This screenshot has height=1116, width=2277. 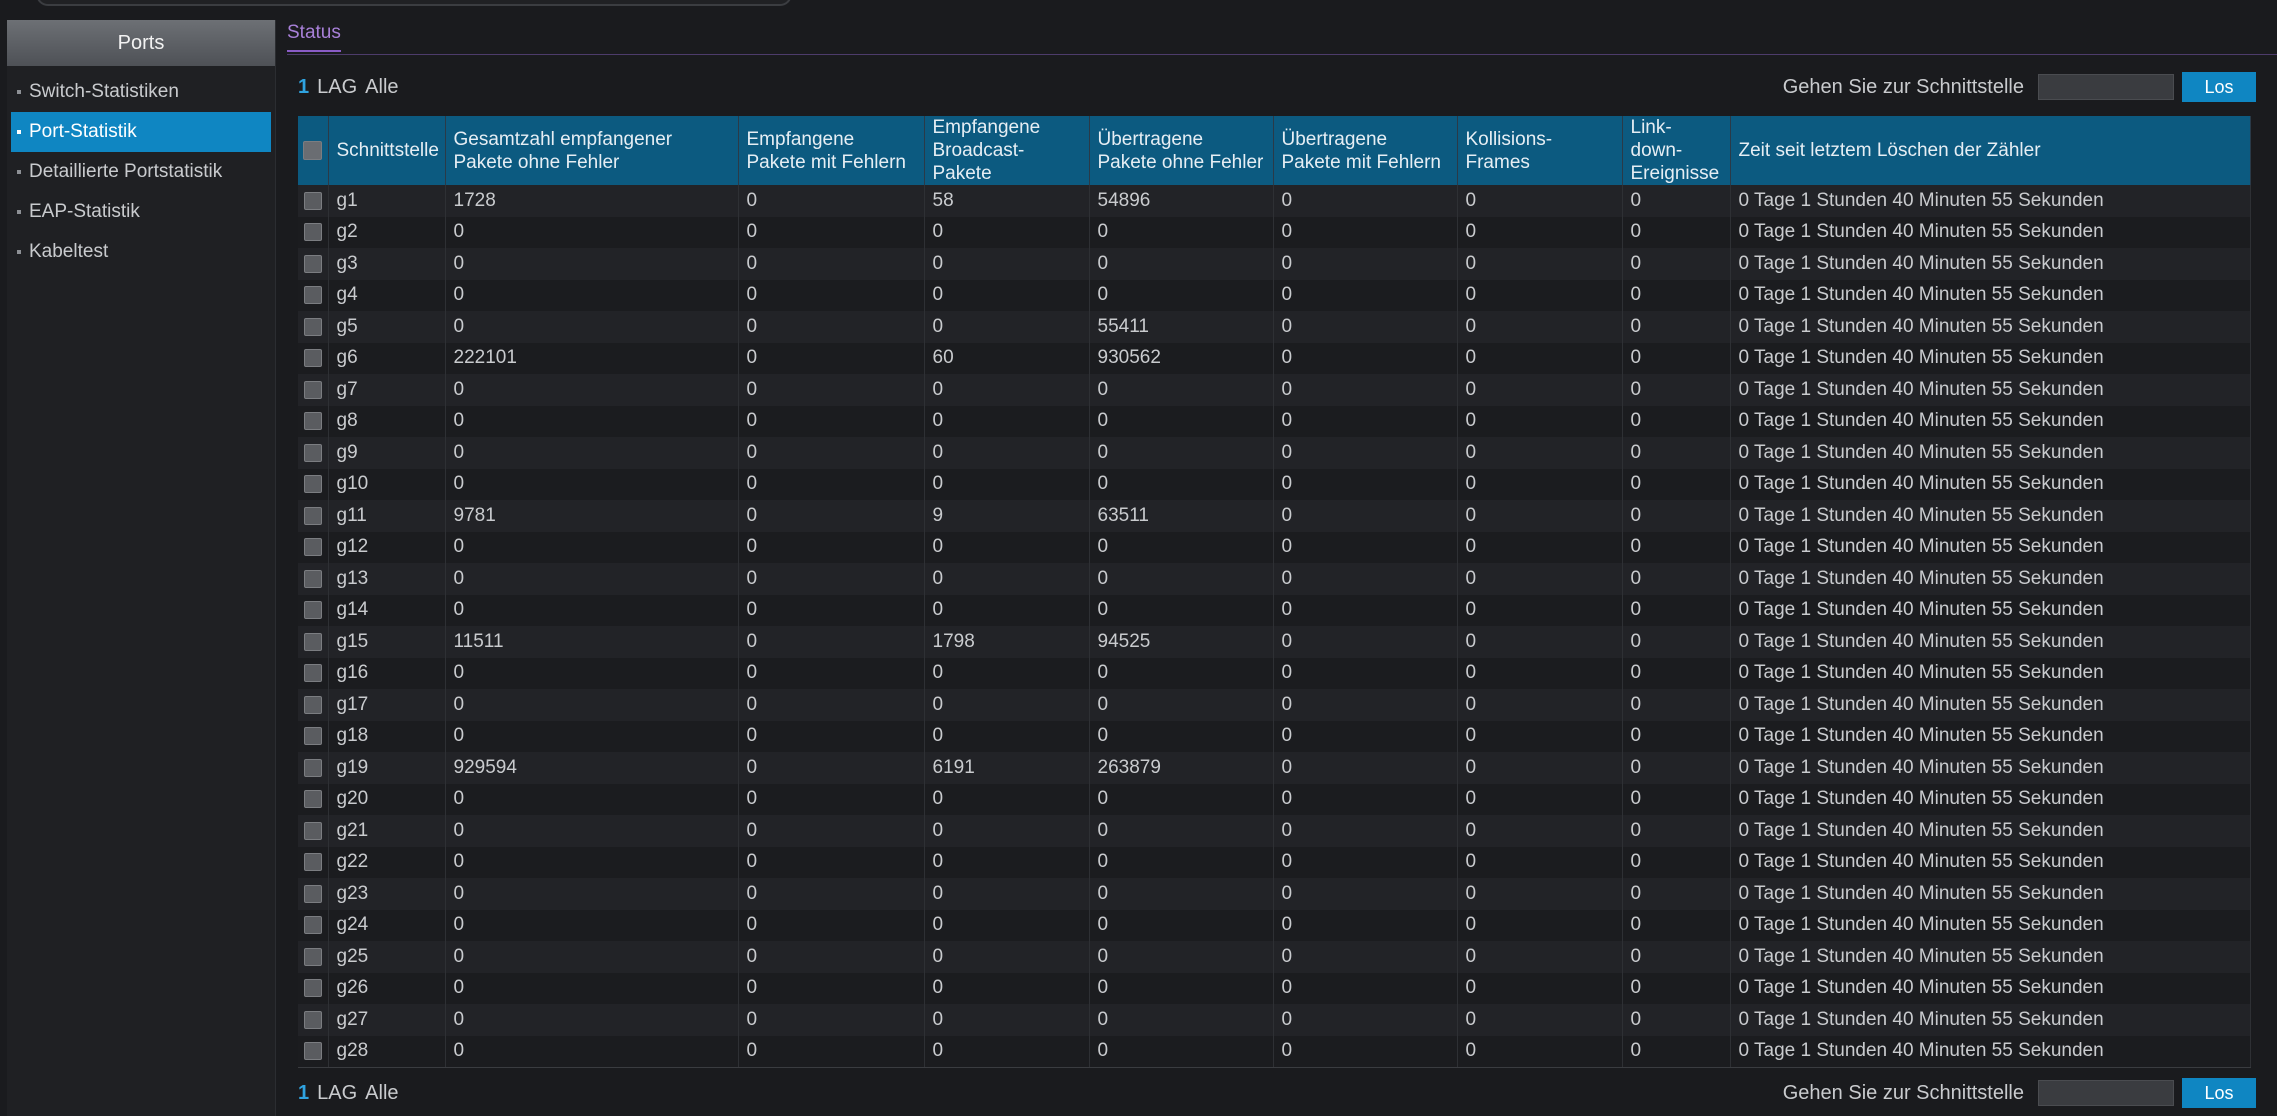 I want to click on sidebar-item-port-statistik: Port-Statistik, so click(x=141, y=132).